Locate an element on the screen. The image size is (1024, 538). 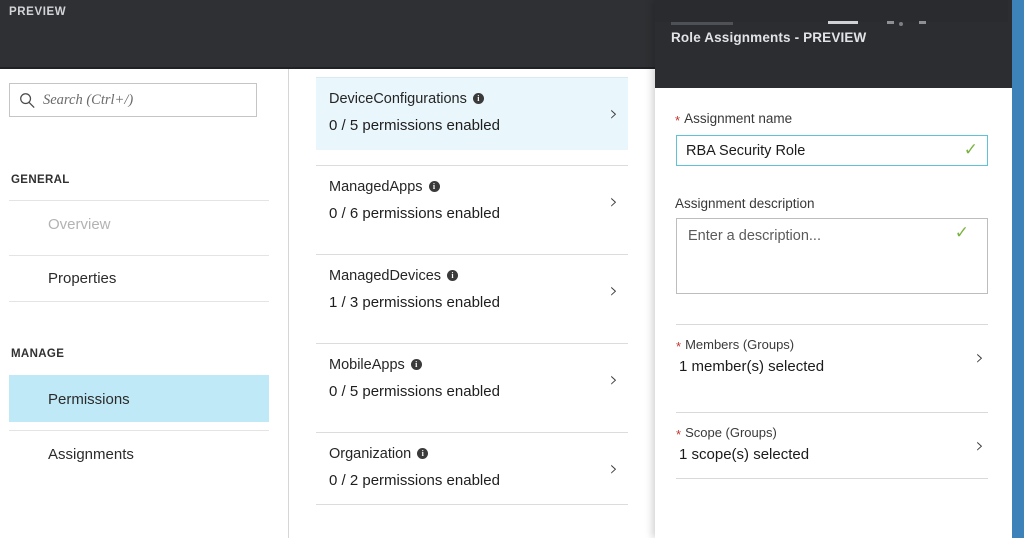
permission-card-title: ManagedDevices i is located at coordinates (394, 276).